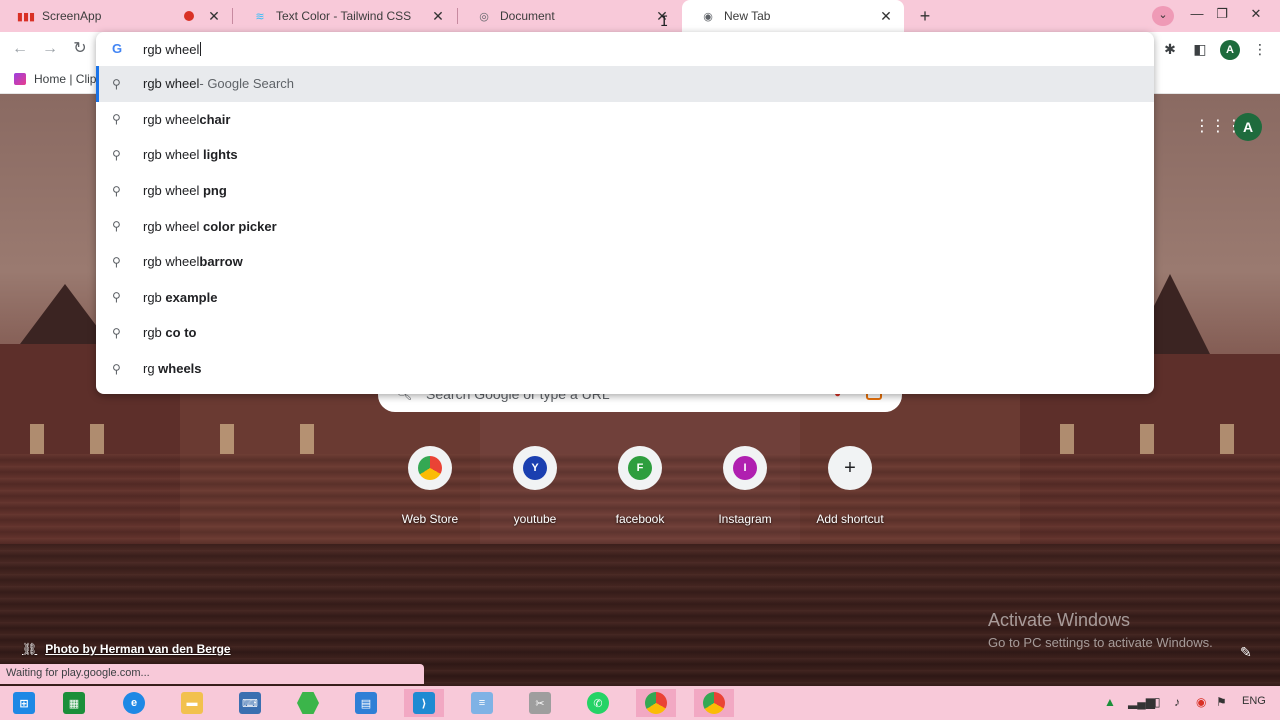 The image size is (1280, 720). What do you see at coordinates (1221, 702) in the screenshot?
I see `flag-icon: ⚑` at bounding box center [1221, 702].